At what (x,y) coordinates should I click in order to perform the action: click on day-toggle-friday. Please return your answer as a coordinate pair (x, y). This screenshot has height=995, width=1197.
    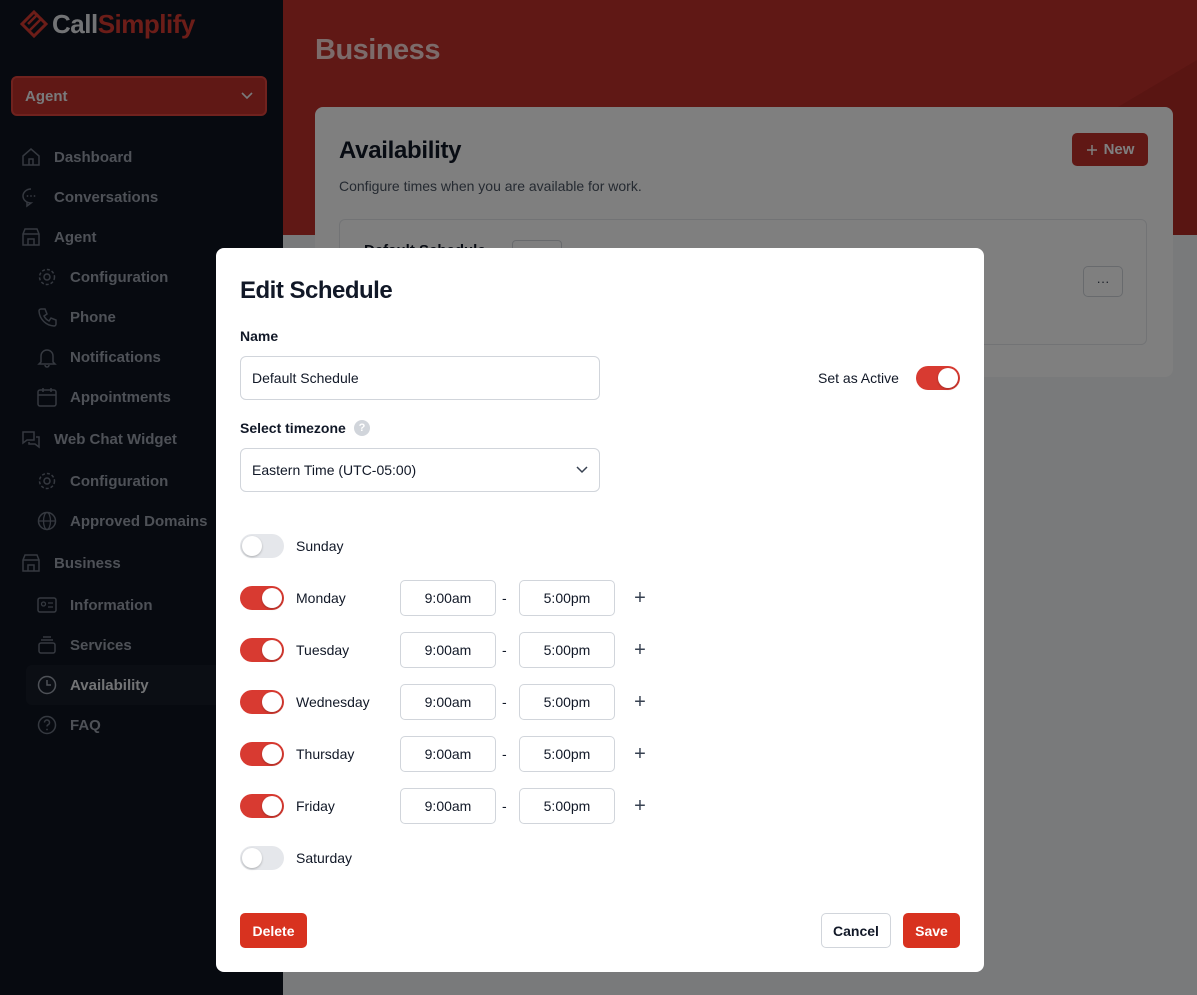
    Looking at the image, I should click on (262, 806).